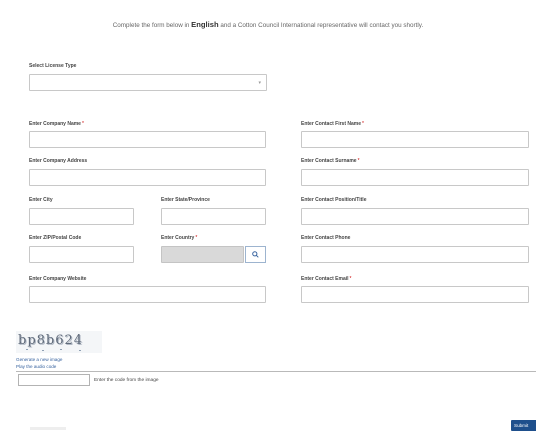  I want to click on website-input, so click(147, 294).